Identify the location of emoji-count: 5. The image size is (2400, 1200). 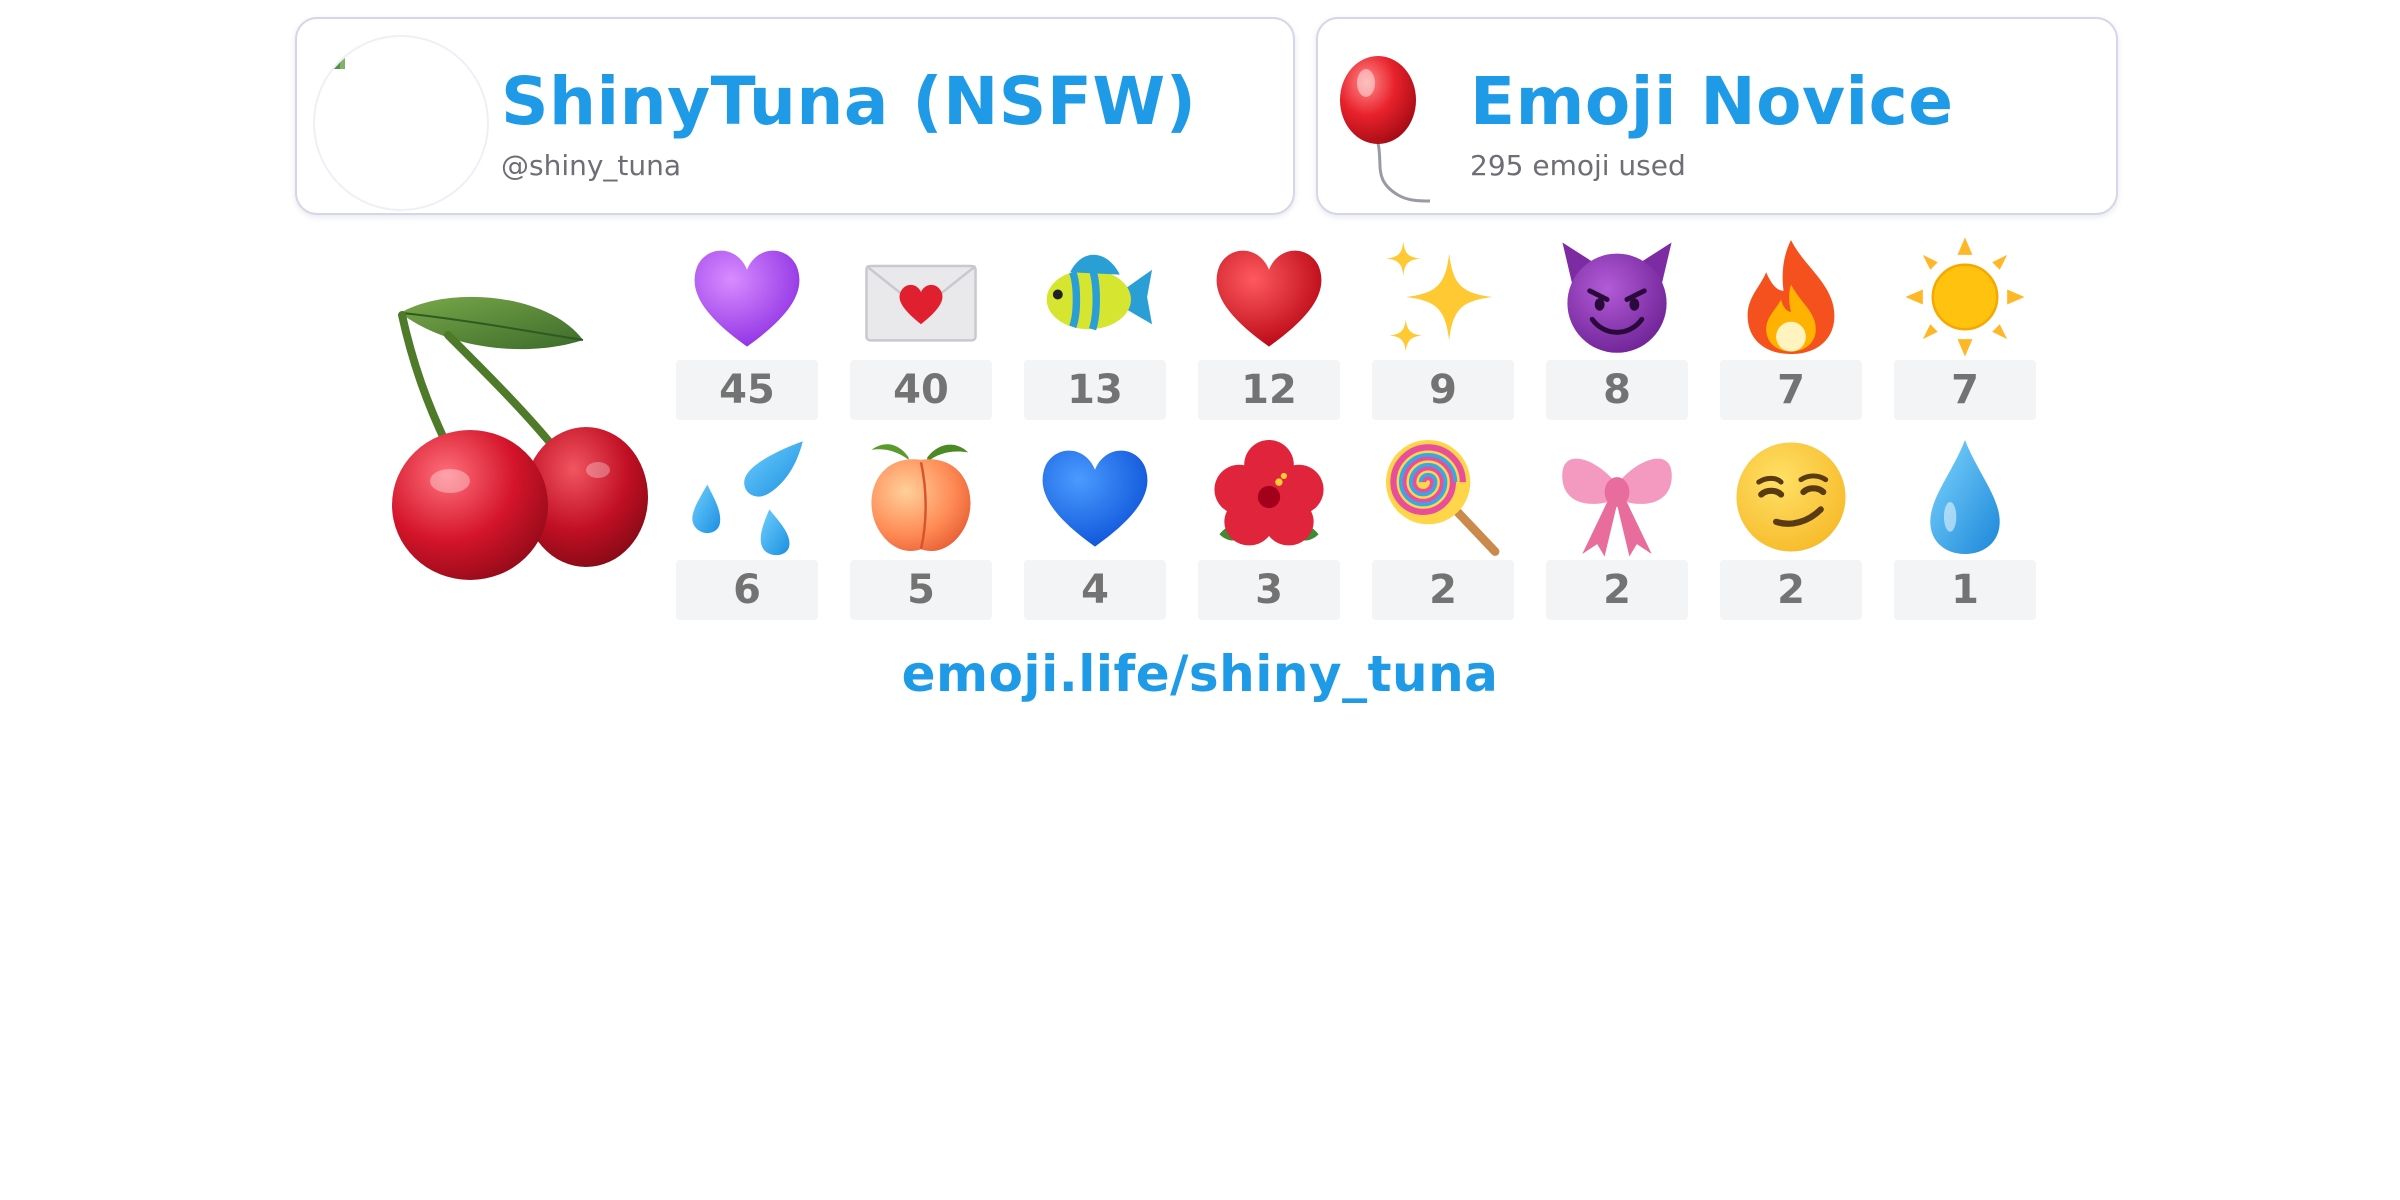
(921, 590).